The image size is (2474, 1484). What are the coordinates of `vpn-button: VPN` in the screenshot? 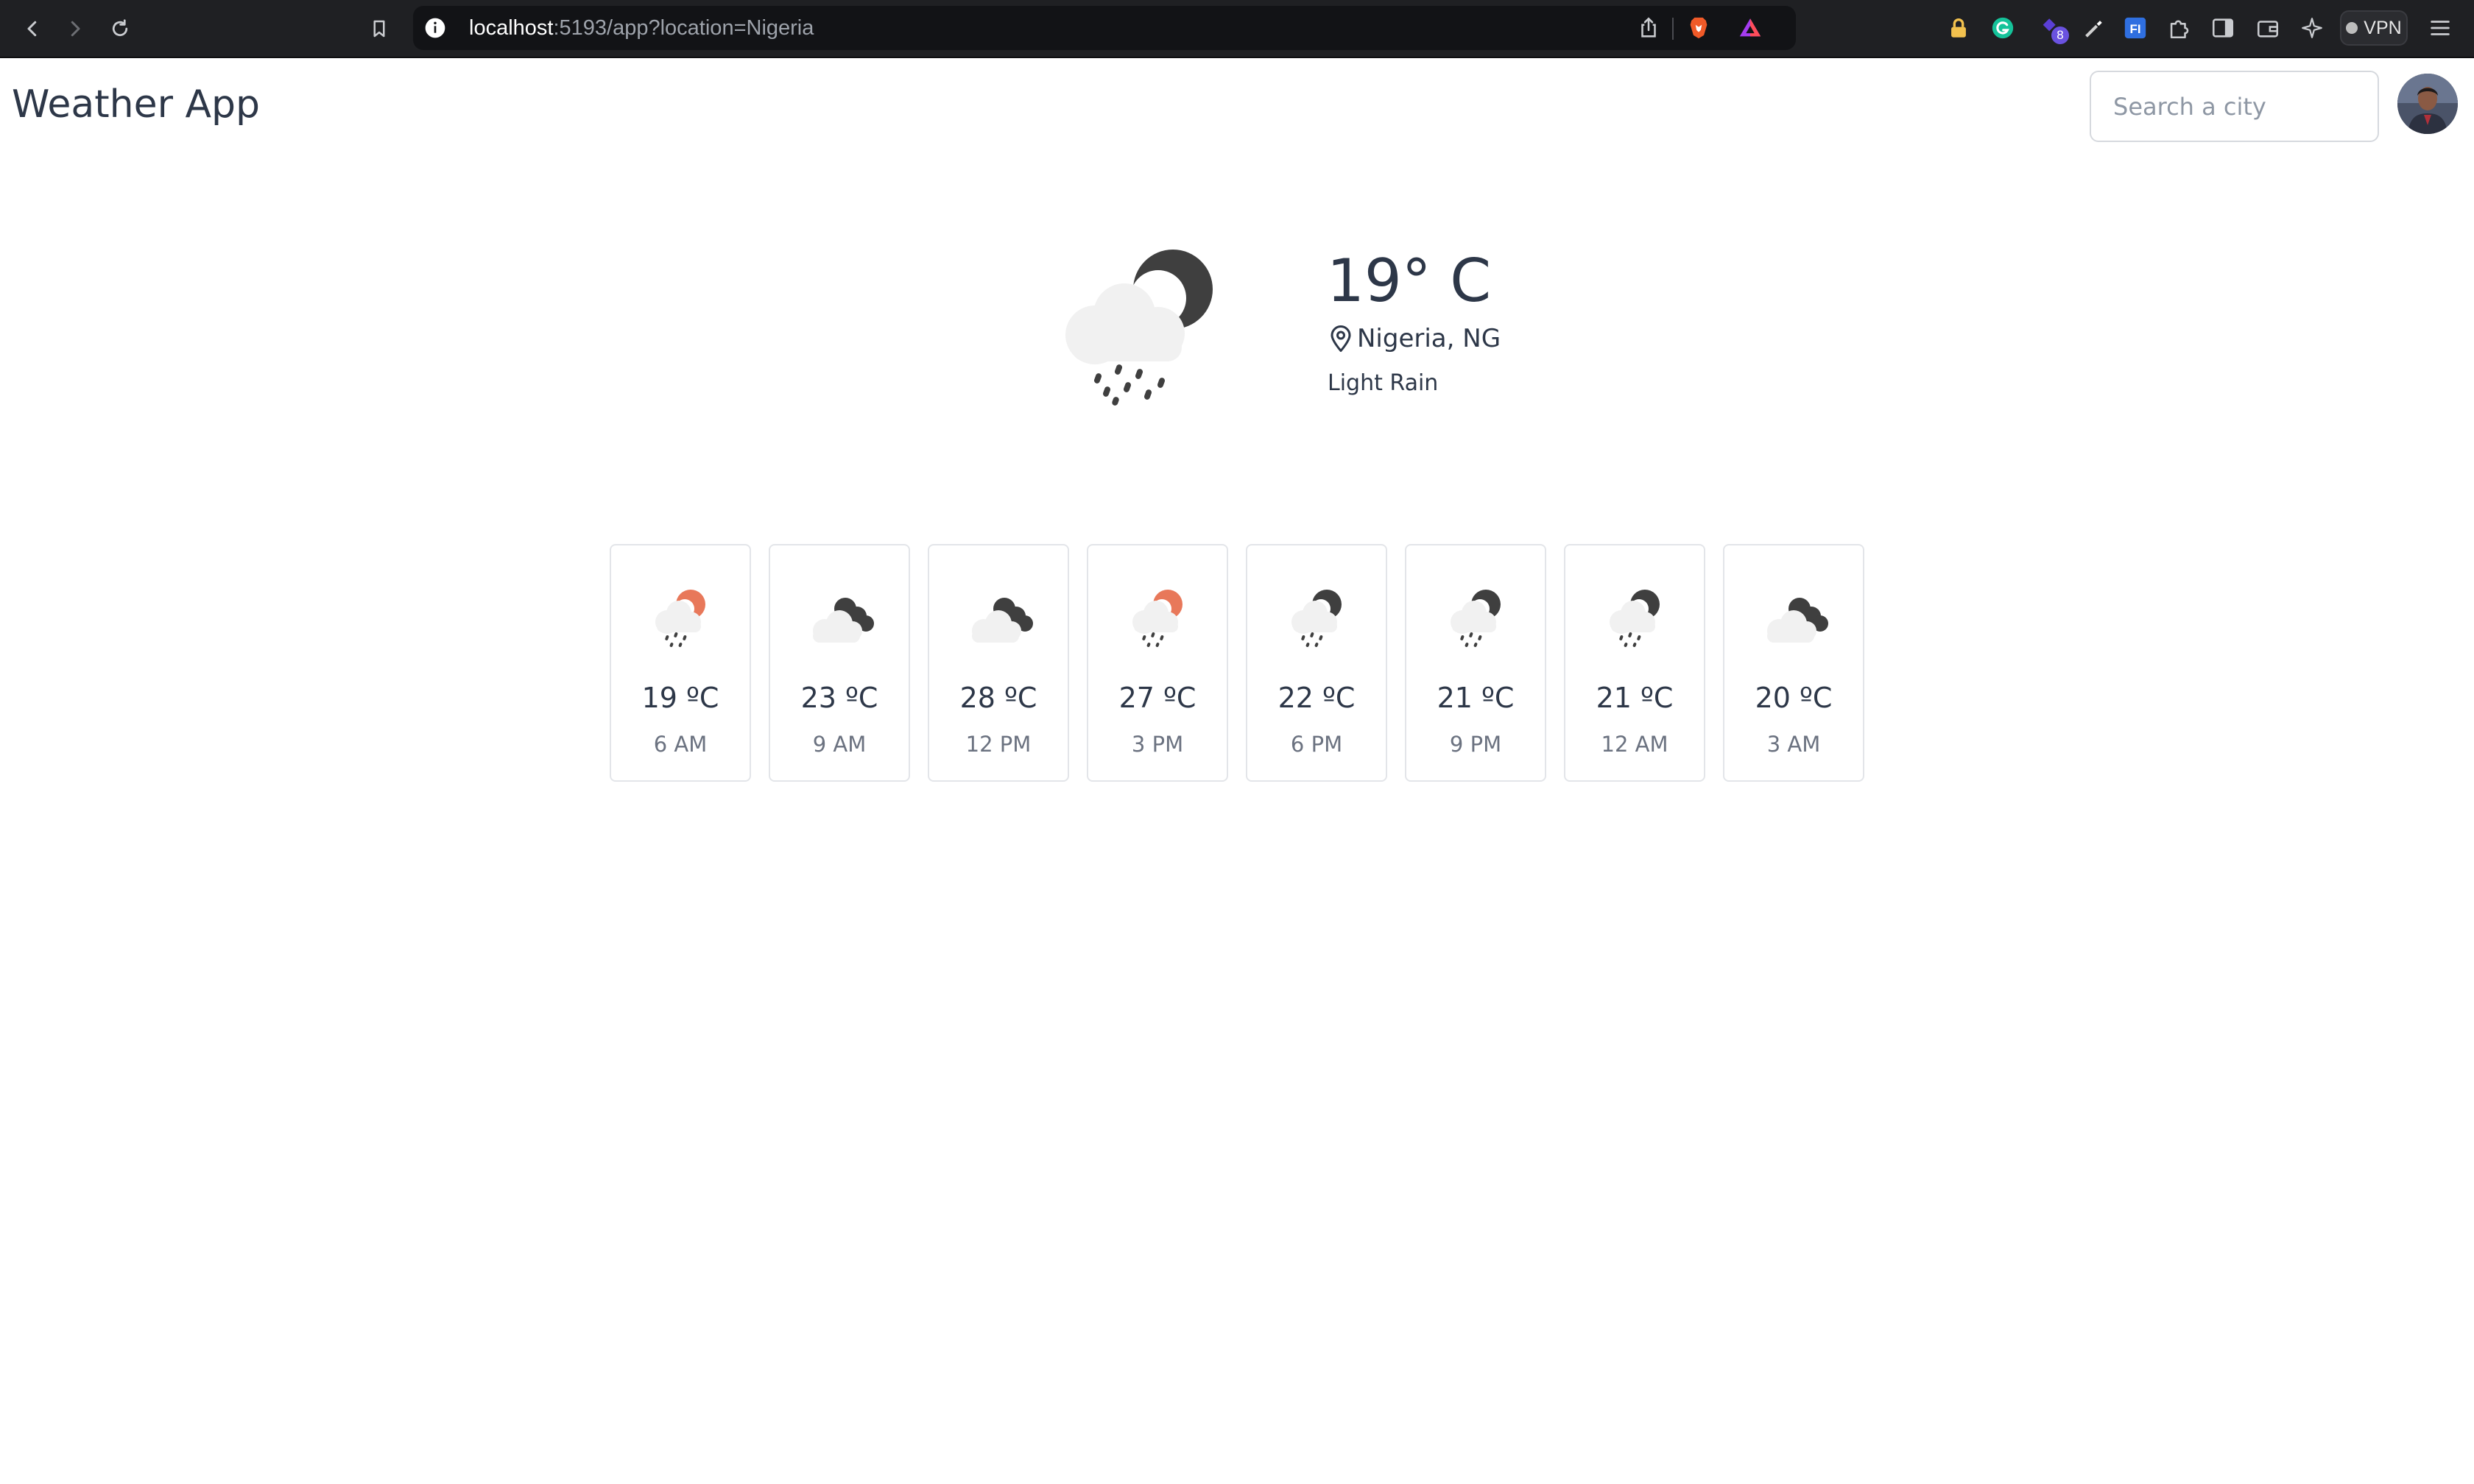 It's located at (2374, 28).